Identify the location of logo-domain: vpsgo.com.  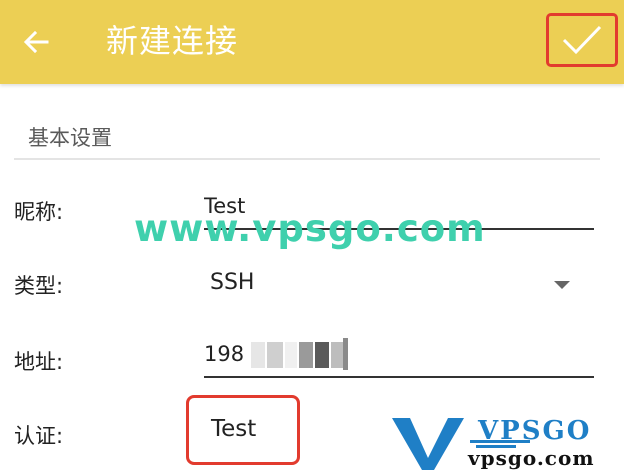
(531, 458).